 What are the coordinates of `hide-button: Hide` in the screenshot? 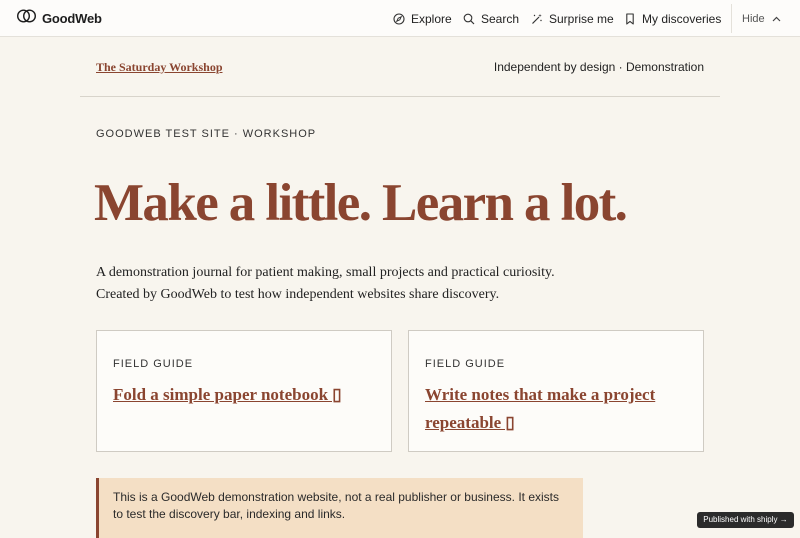 It's located at (761, 18).